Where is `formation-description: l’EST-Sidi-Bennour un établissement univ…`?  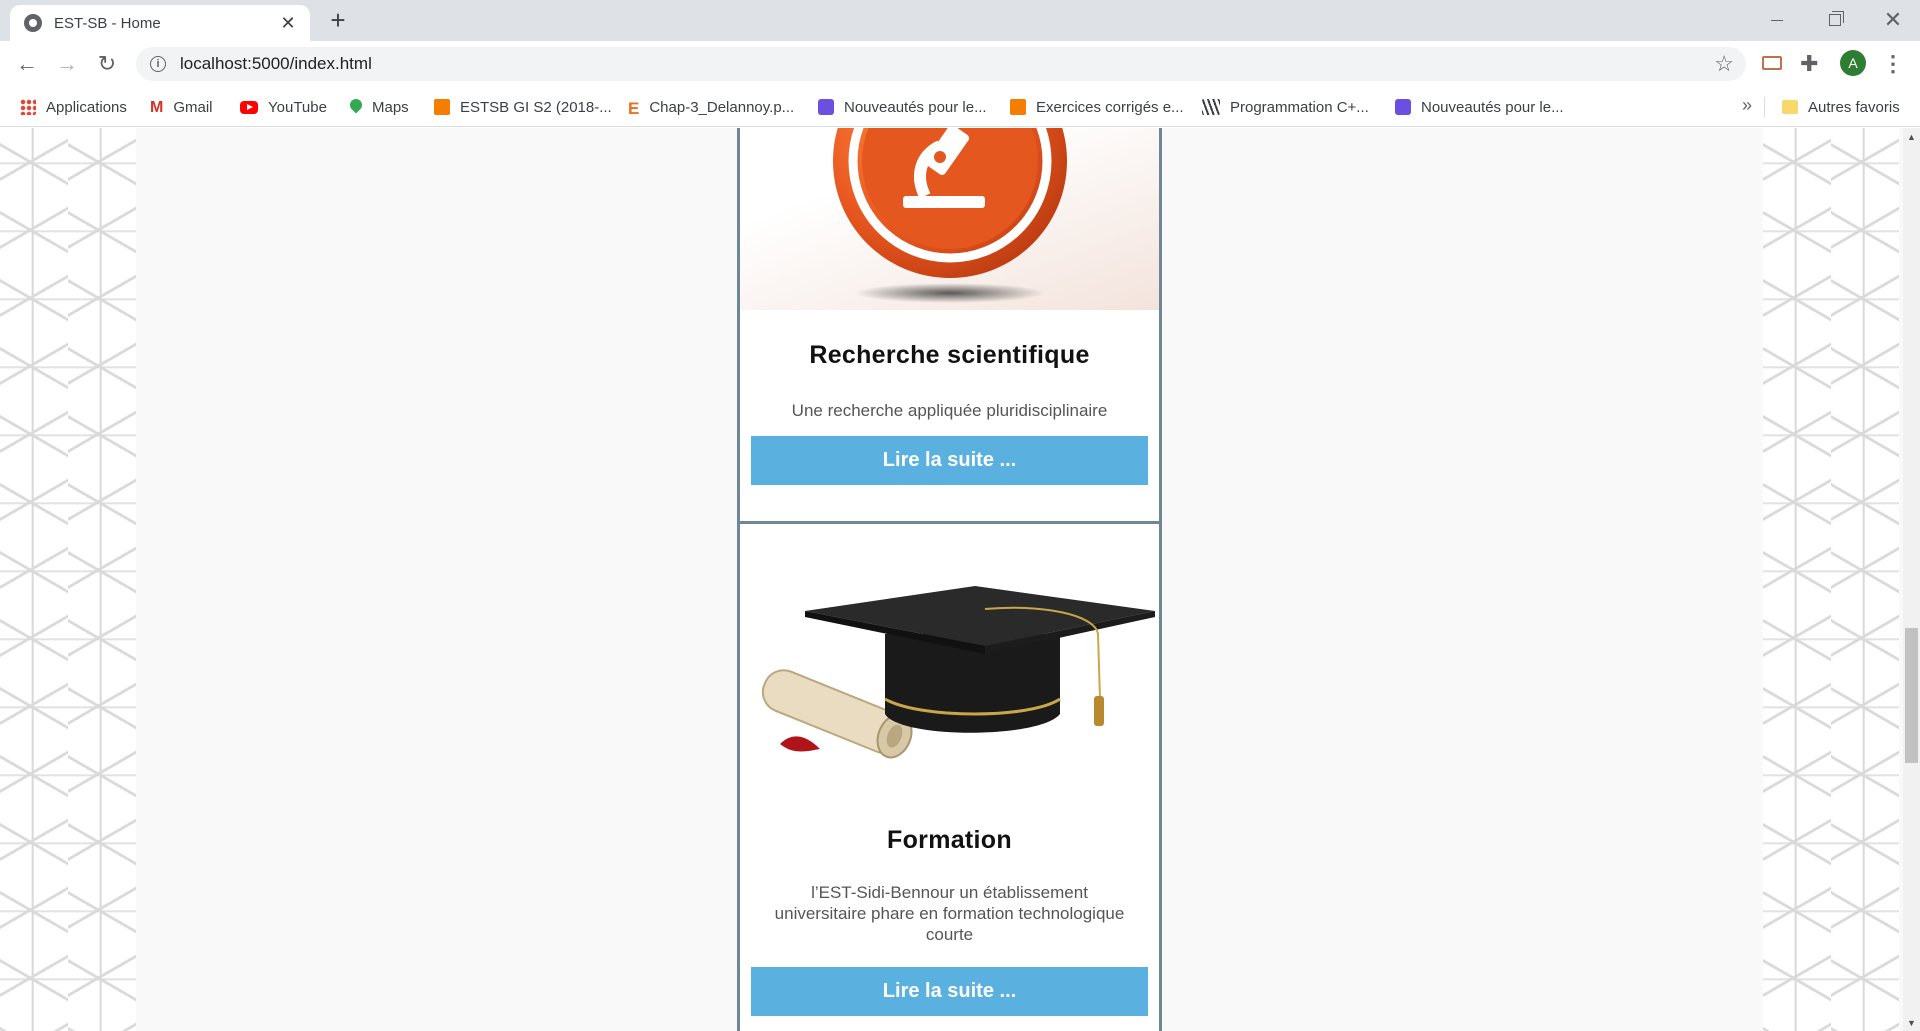 formation-description: l’EST-Sidi-Bennour un établissement univ… is located at coordinates (949, 913).